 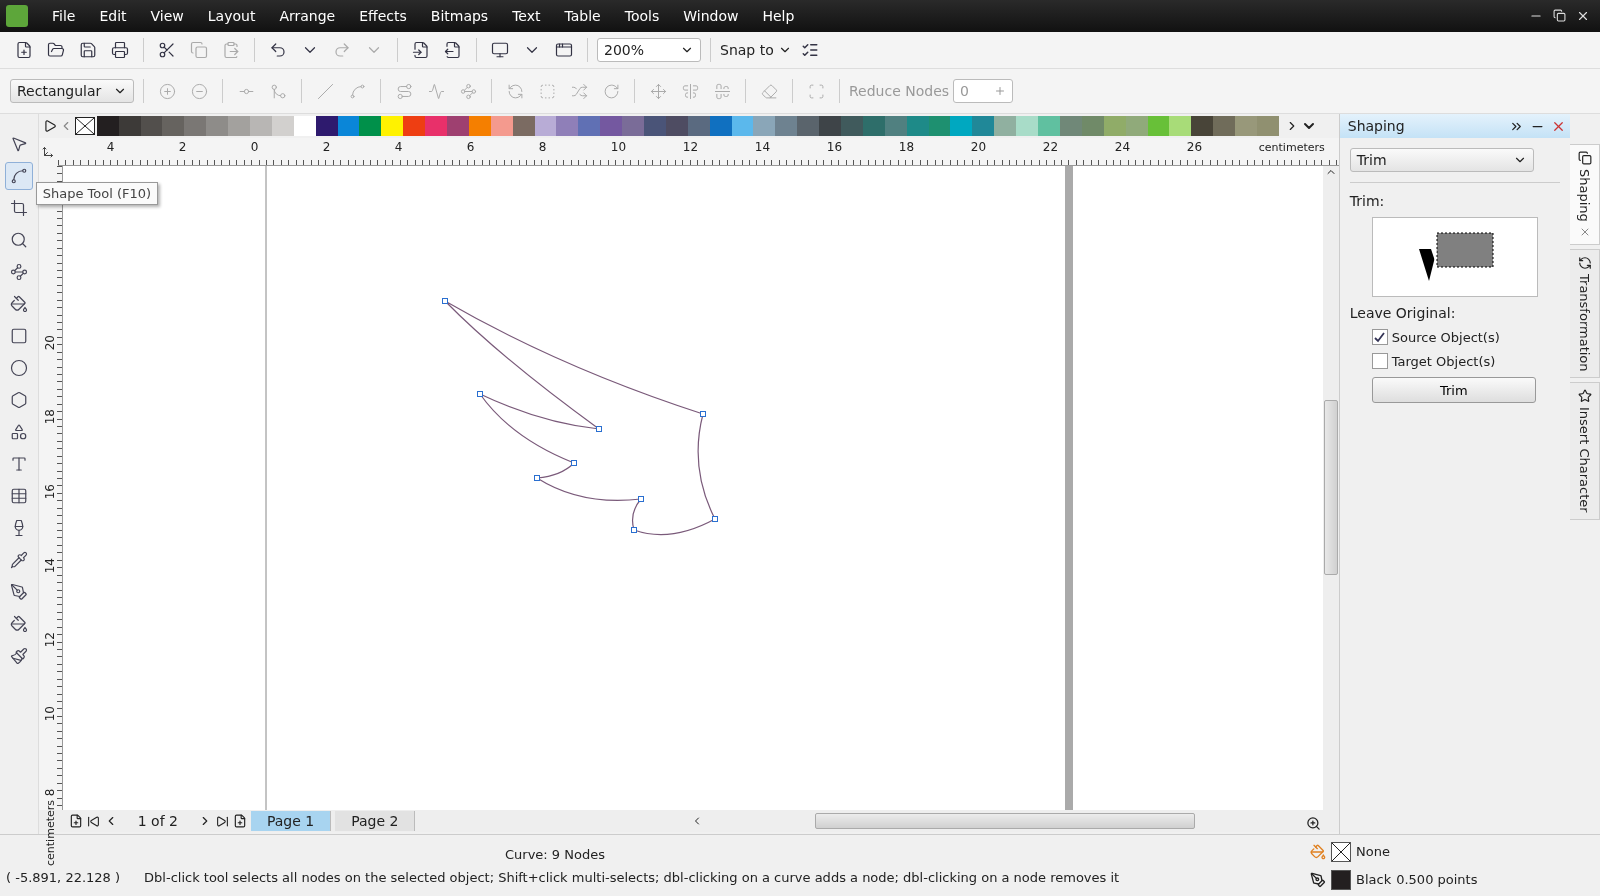 I want to click on checkbox: Source Object(s), so click(x=1466, y=337).